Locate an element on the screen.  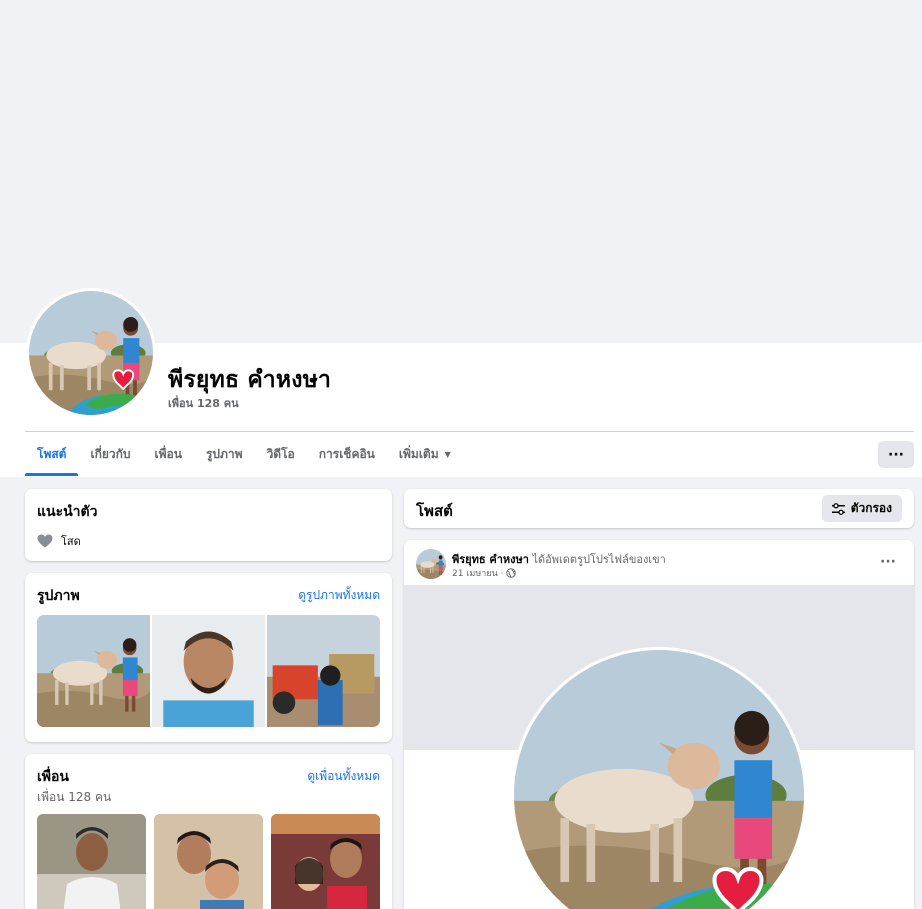
profile-name: พีรยุทธ คำหงษา is located at coordinates (250, 380).